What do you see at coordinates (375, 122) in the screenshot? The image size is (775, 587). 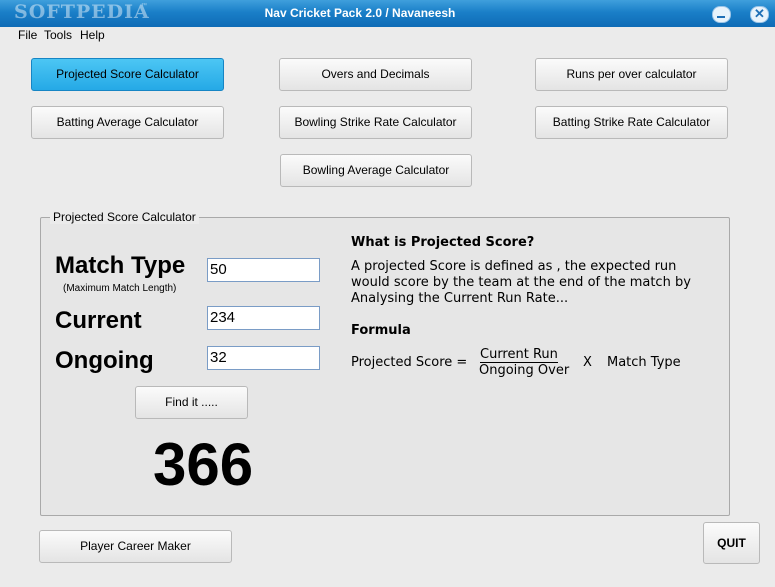 I see `bowling-strike-rate-button: Bowling Strike Rate Calculator` at bounding box center [375, 122].